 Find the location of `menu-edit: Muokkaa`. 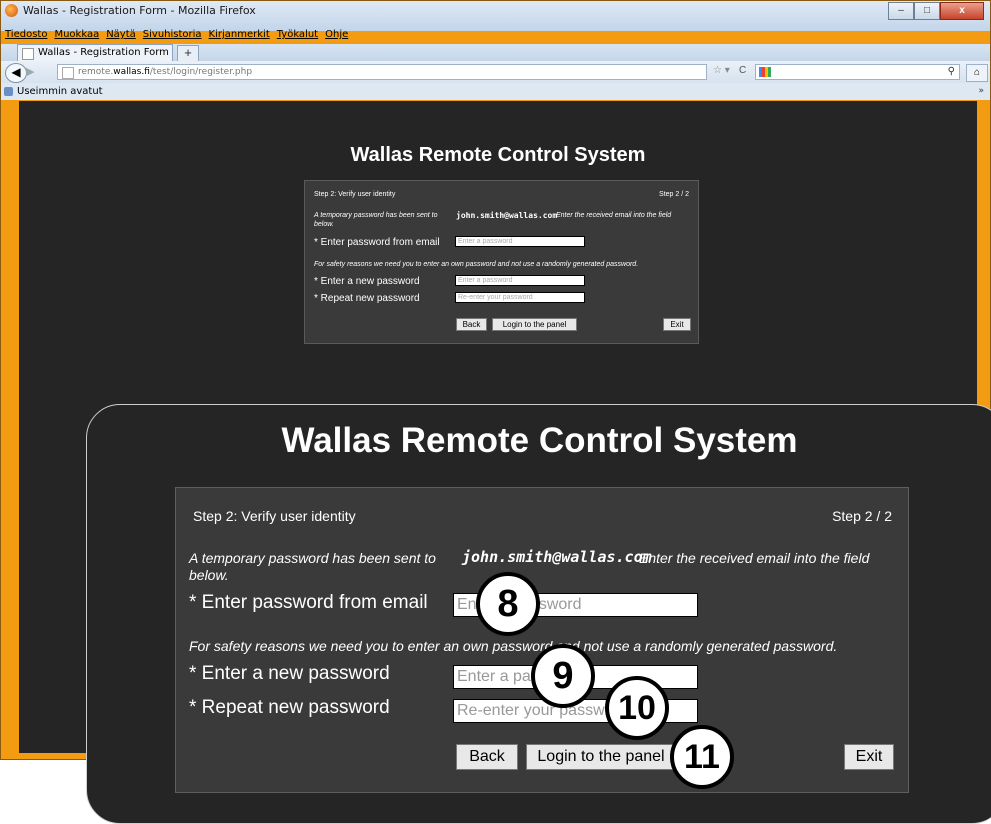

menu-edit: Muokkaa is located at coordinates (76, 36).